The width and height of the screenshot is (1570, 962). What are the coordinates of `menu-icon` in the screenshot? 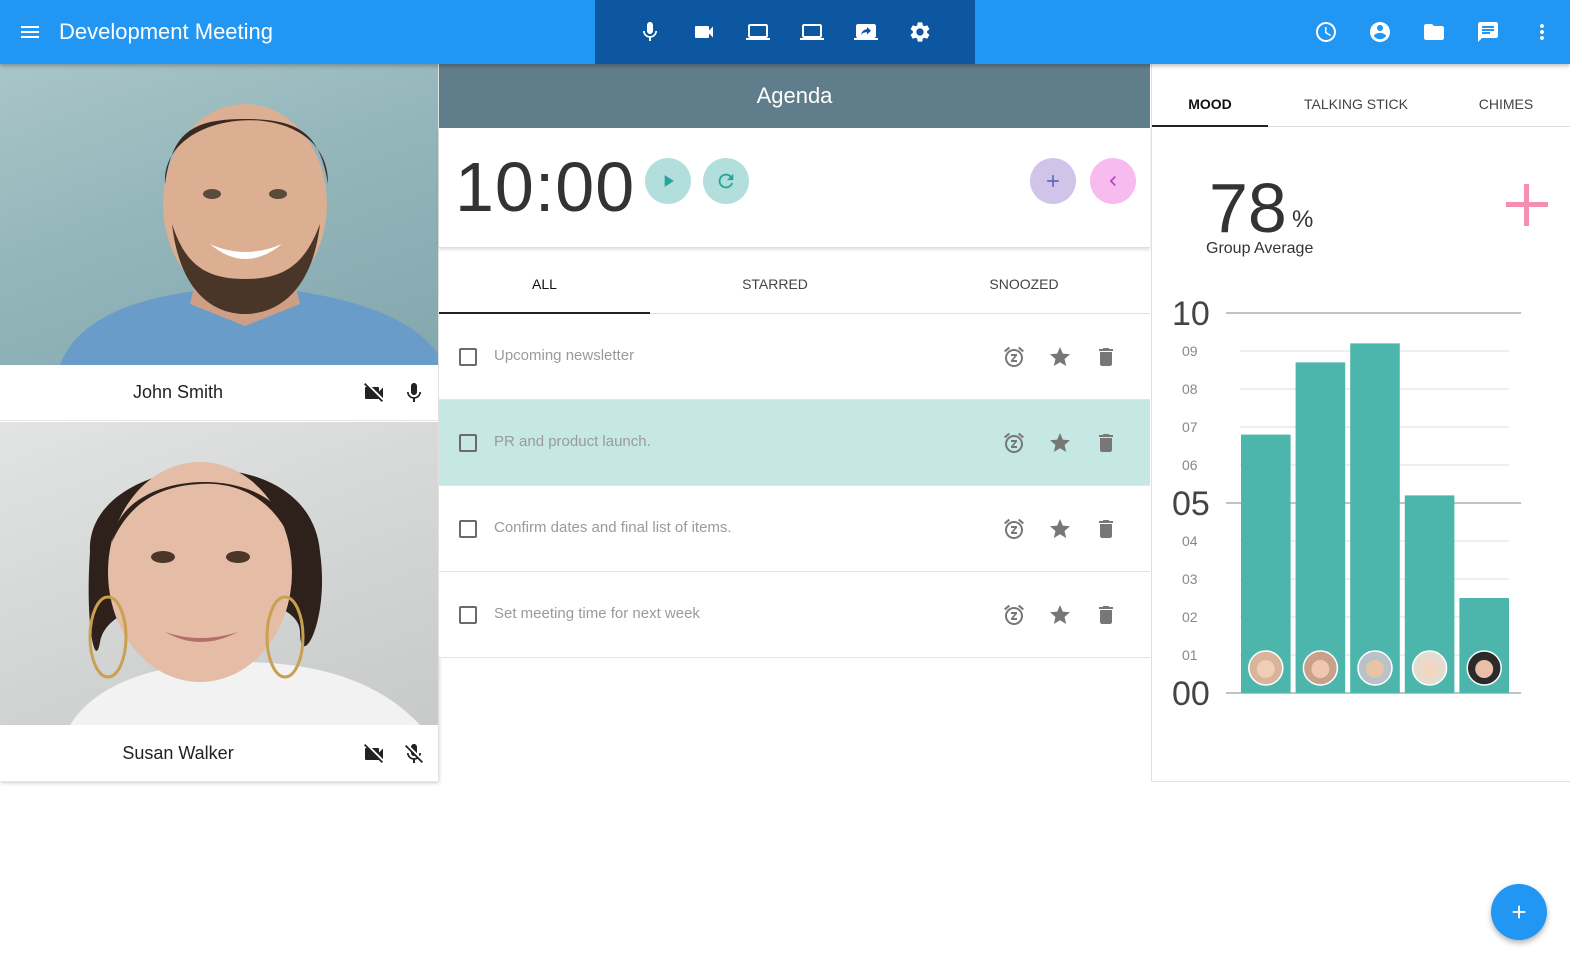 It's located at (30, 32).